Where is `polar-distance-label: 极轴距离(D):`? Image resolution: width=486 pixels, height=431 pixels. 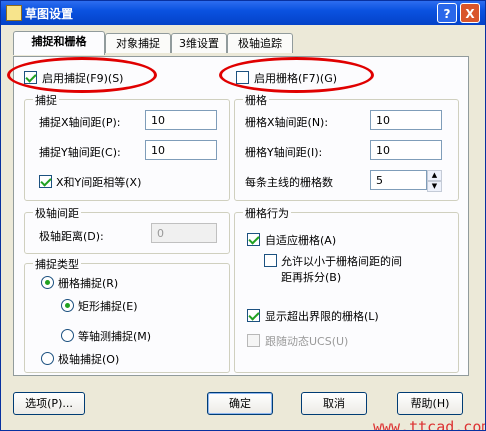
polar-distance-label: 极轴距离(D): is located at coordinates (71, 236).